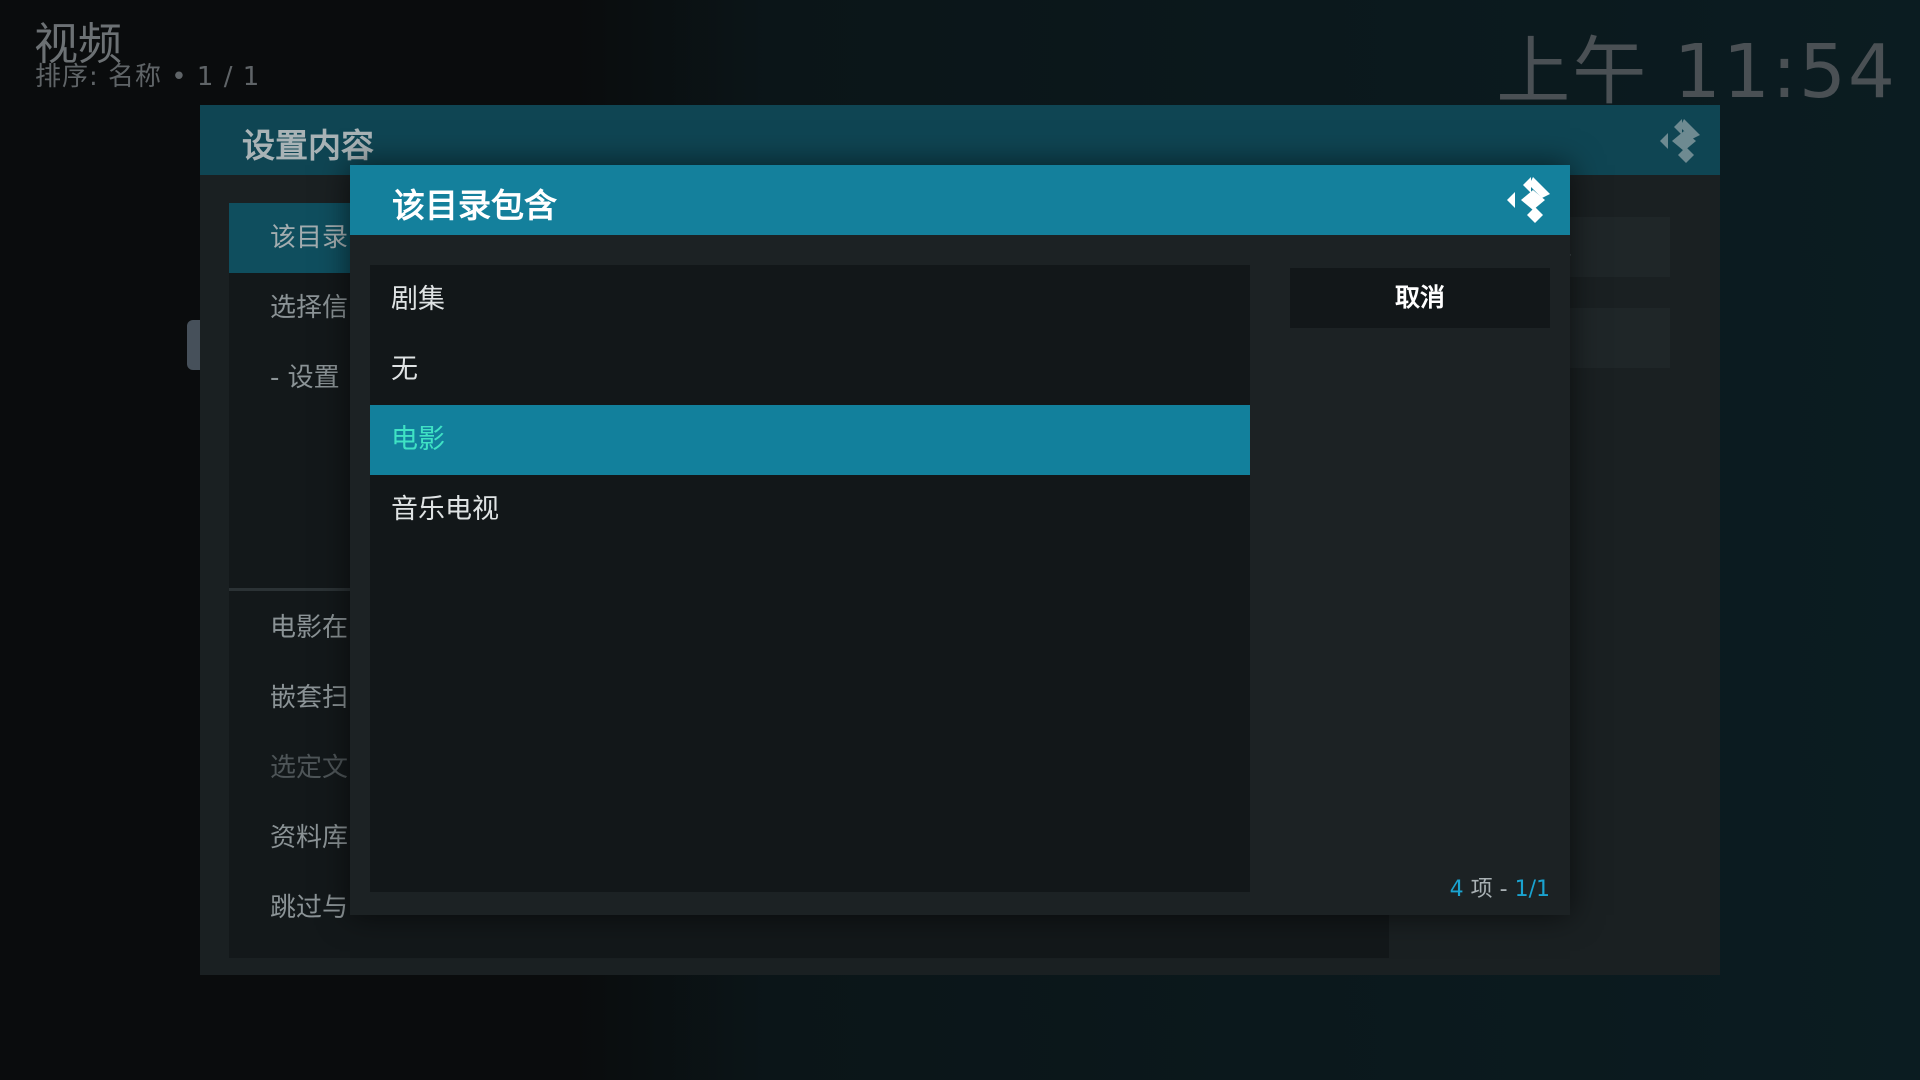 The image size is (1920, 1080). What do you see at coordinates (1696, 72) in the screenshot?
I see `clock: 上午 11:54` at bounding box center [1696, 72].